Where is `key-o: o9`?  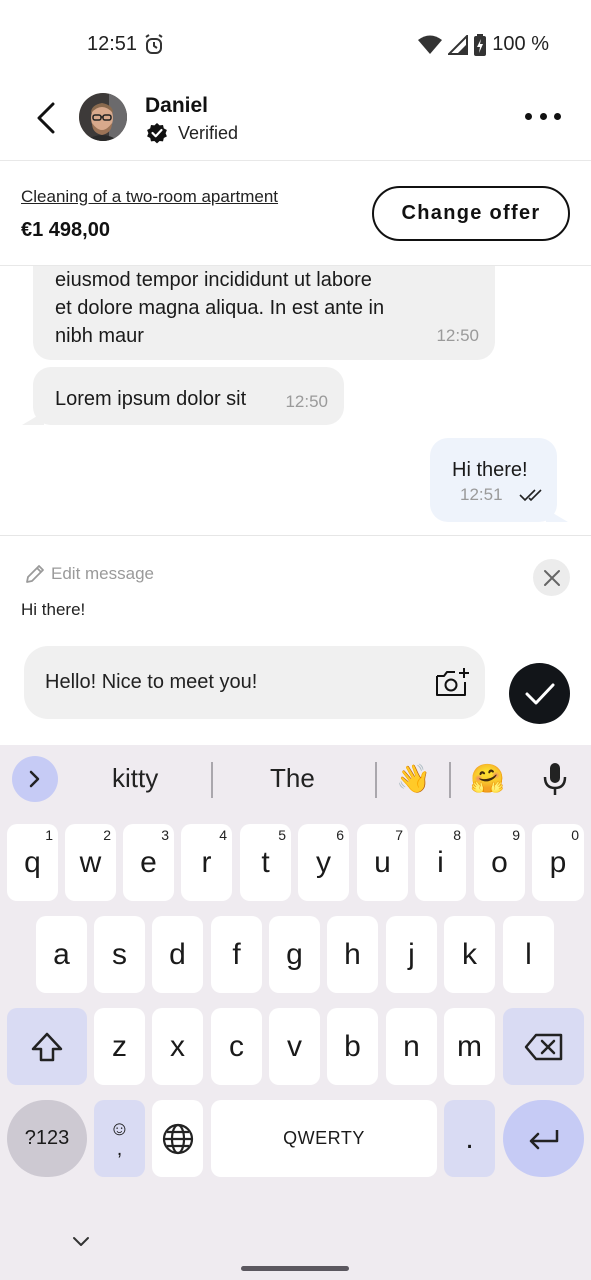
key-o: o9 is located at coordinates (499, 862).